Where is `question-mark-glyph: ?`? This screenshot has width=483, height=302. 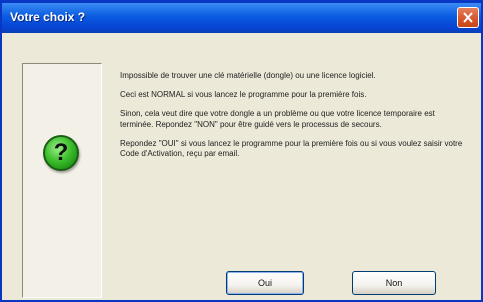 question-mark-glyph: ? is located at coordinates (61, 152).